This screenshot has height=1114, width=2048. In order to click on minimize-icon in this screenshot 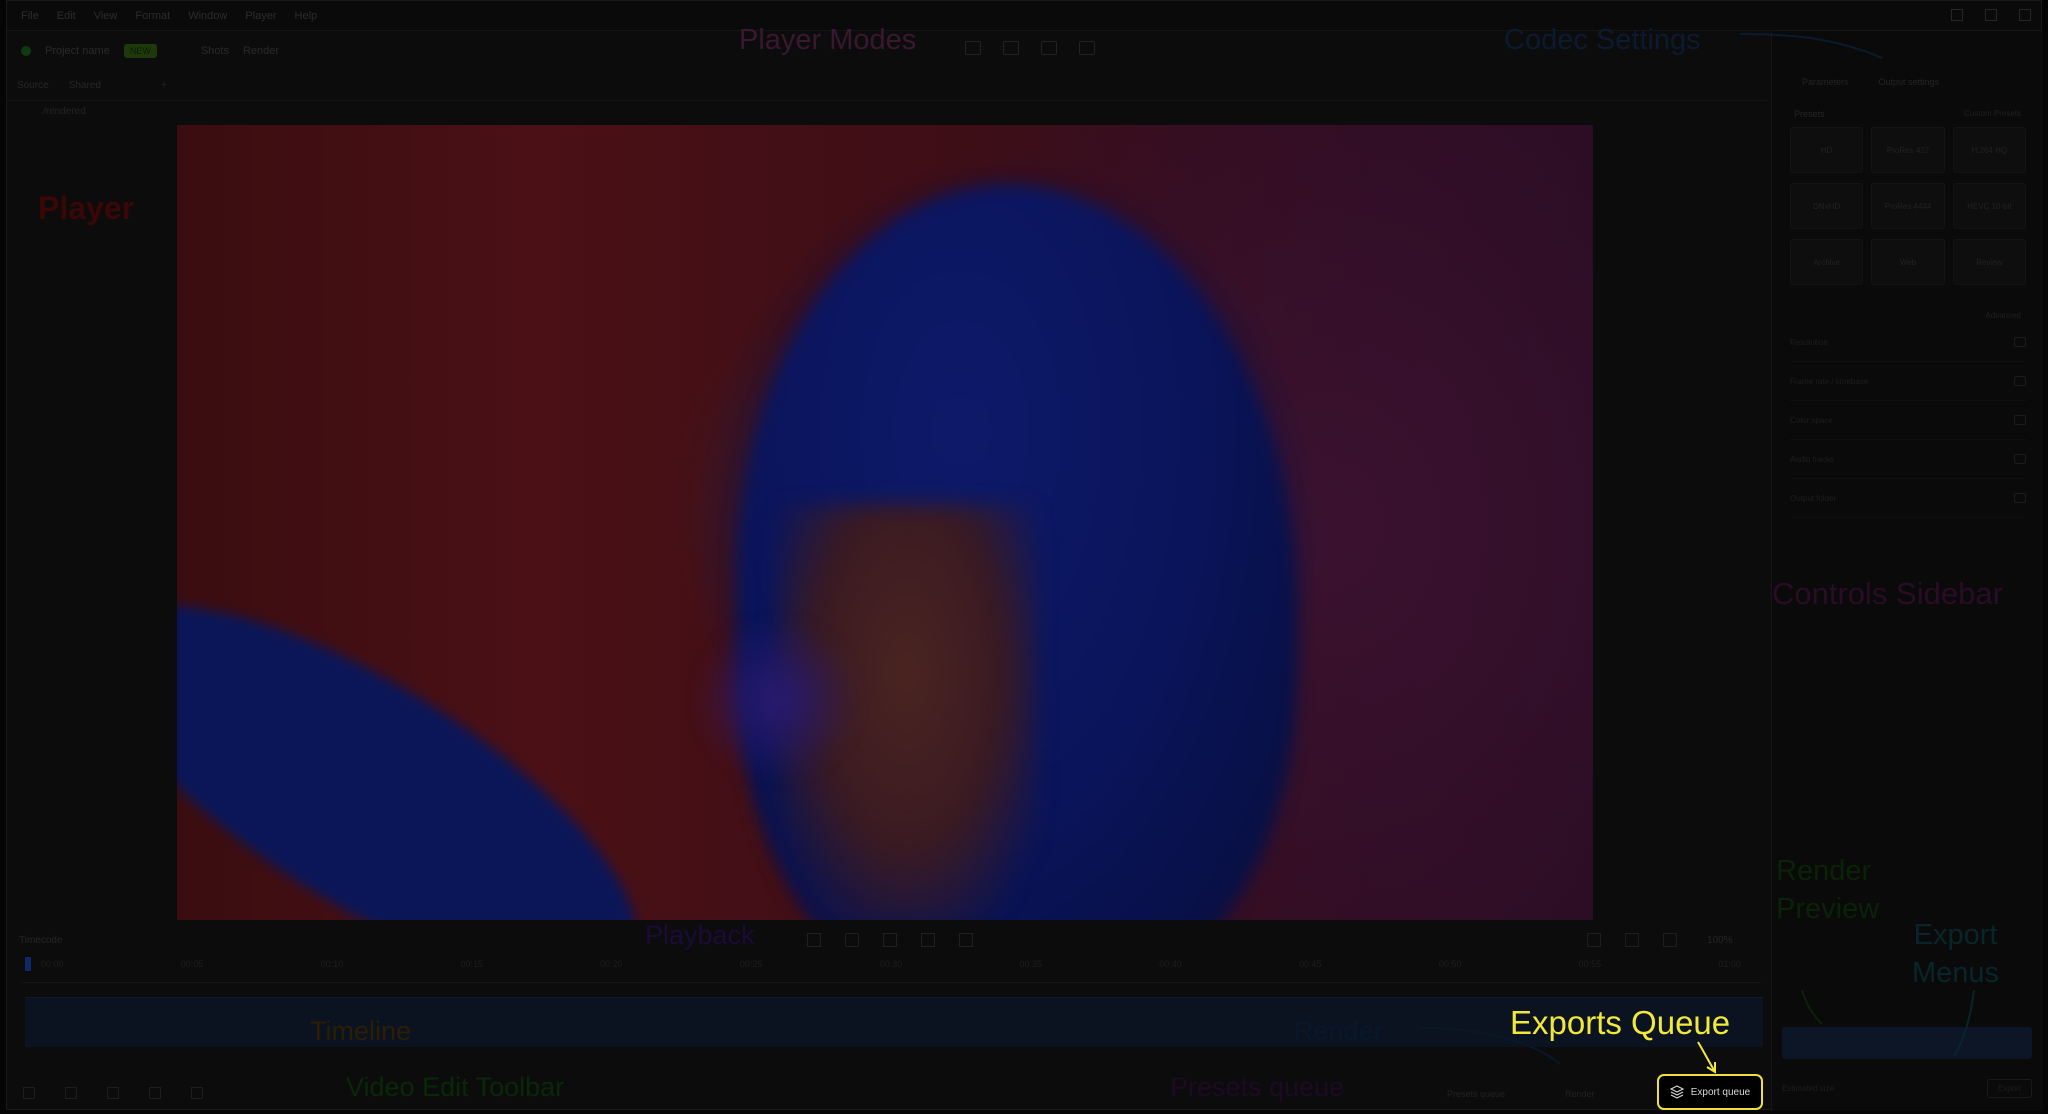, I will do `click(1957, 15)`.